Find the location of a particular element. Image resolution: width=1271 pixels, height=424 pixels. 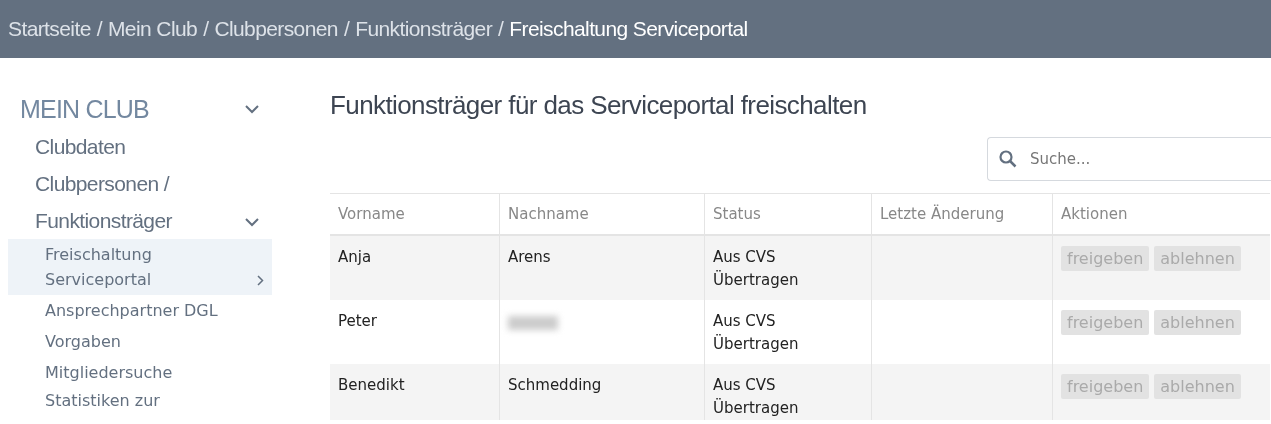

breadcrumb-link: Clubpersonen is located at coordinates (276, 29).